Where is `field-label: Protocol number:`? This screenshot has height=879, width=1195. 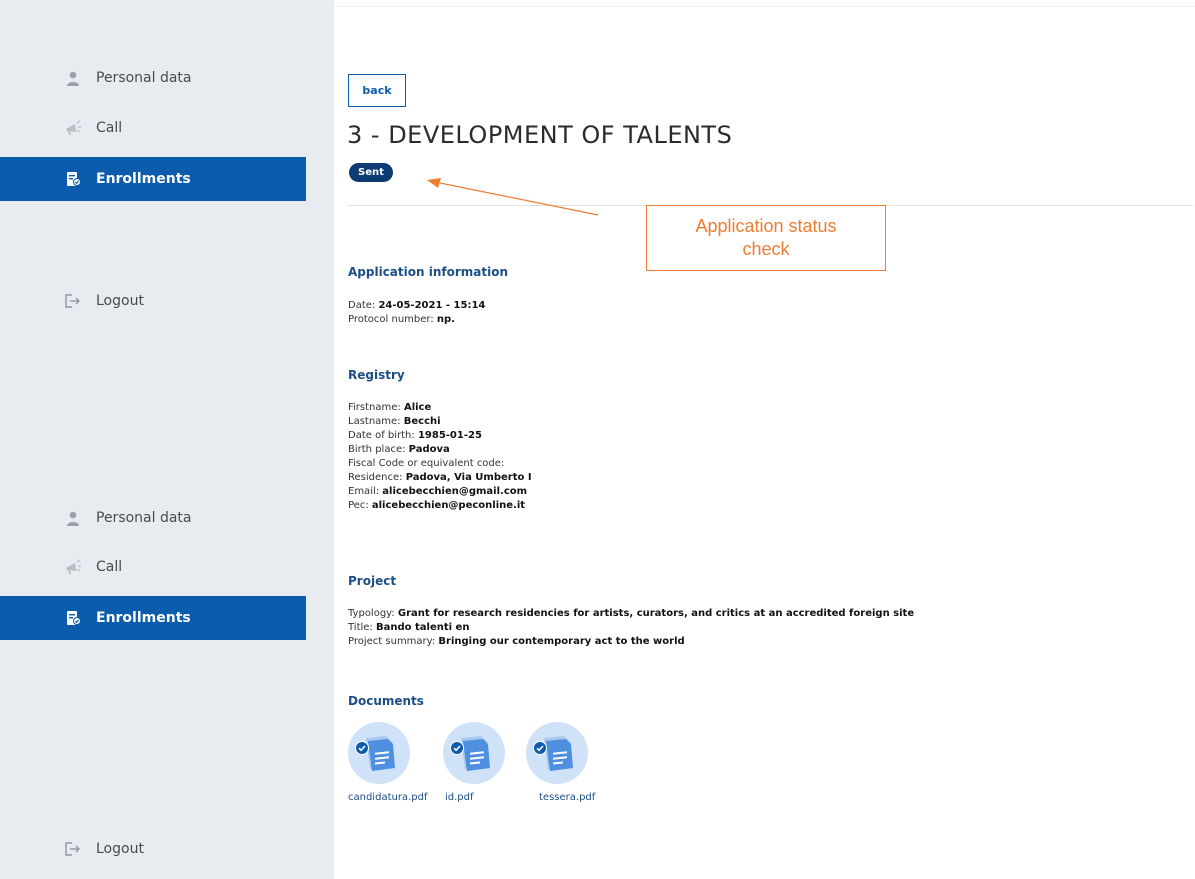 field-label: Protocol number: is located at coordinates (392, 319).